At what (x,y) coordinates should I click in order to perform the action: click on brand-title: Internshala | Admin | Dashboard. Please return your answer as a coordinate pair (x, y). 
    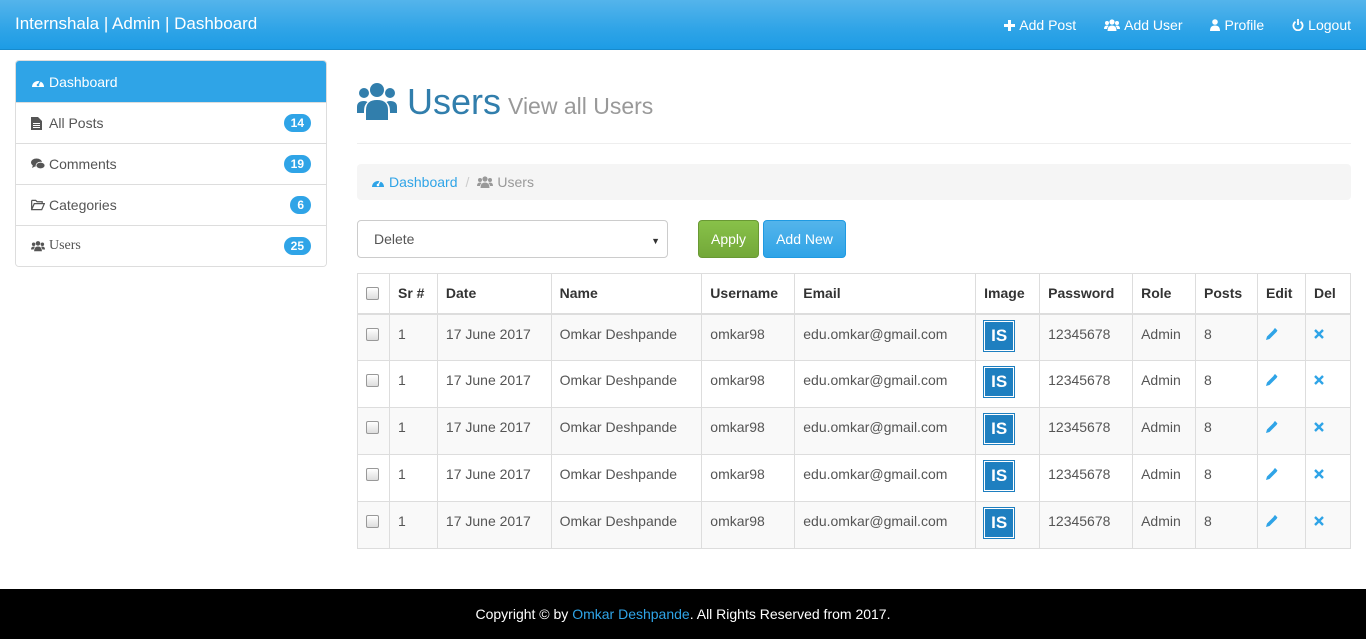
    Looking at the image, I should click on (136, 24).